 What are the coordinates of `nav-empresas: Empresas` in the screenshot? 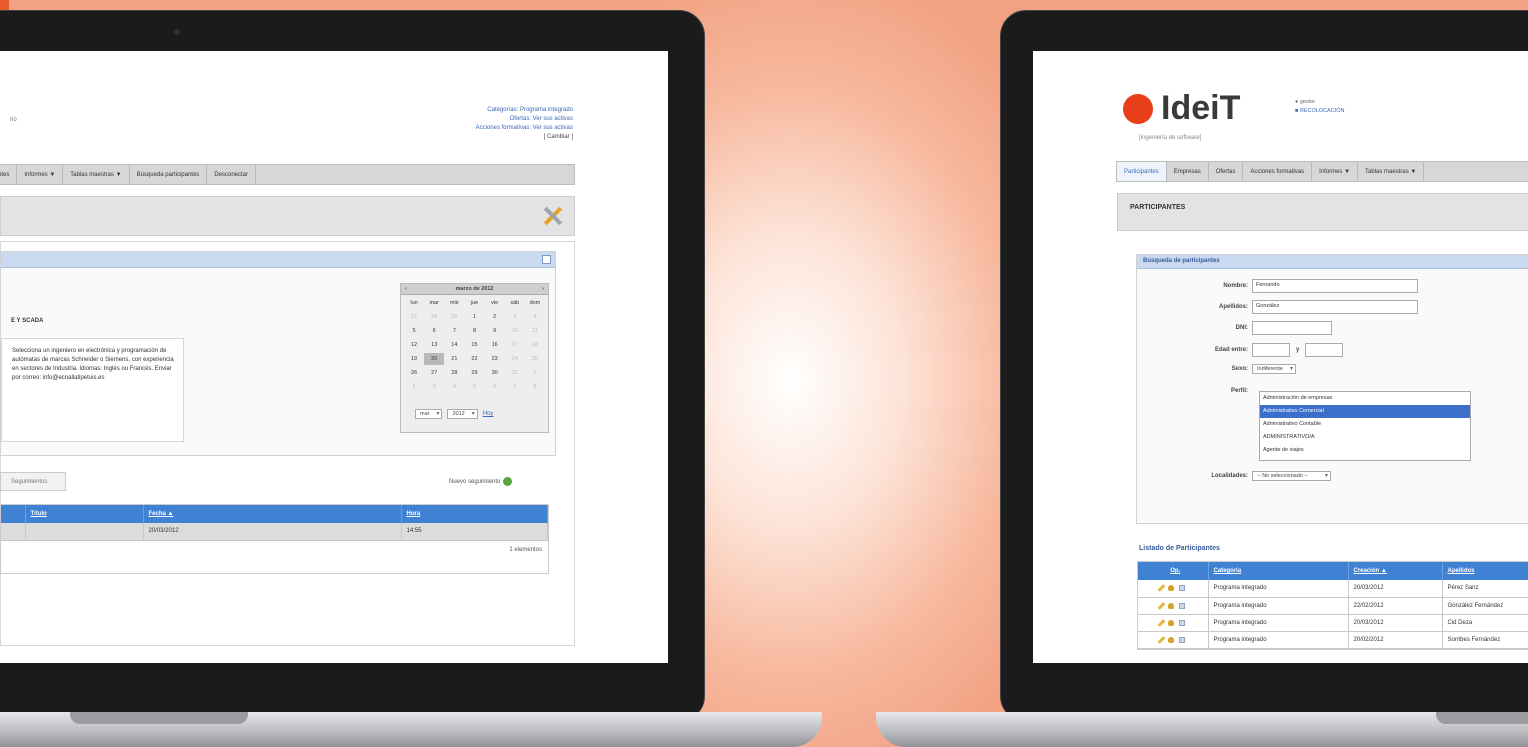 It's located at (1188, 171).